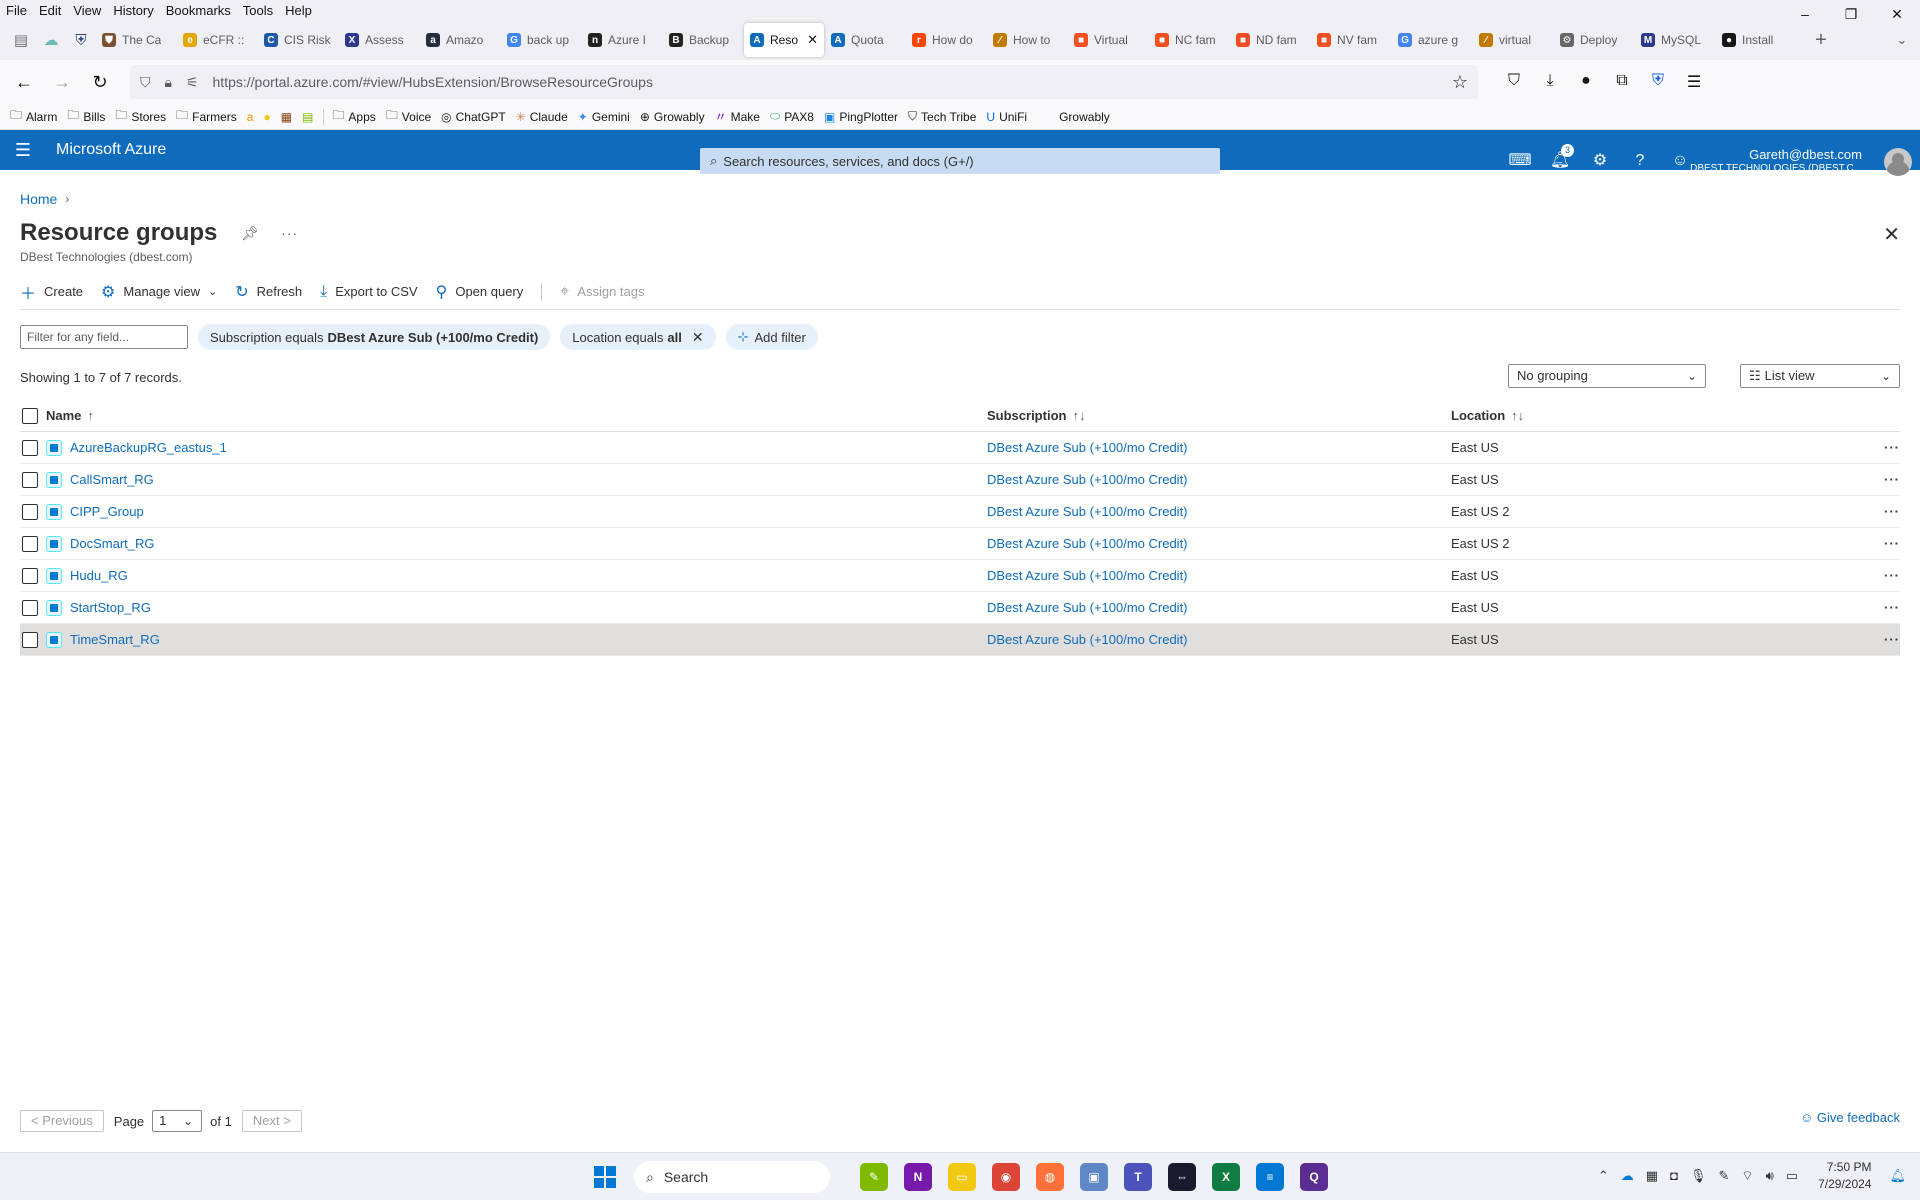  I want to click on resource-group-name-link: CallSmart_RG, so click(112, 479).